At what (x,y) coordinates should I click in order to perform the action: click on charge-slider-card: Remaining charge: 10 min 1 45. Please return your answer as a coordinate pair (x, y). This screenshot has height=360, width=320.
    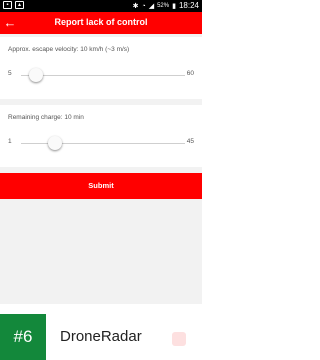
    Looking at the image, I should click on (101, 136).